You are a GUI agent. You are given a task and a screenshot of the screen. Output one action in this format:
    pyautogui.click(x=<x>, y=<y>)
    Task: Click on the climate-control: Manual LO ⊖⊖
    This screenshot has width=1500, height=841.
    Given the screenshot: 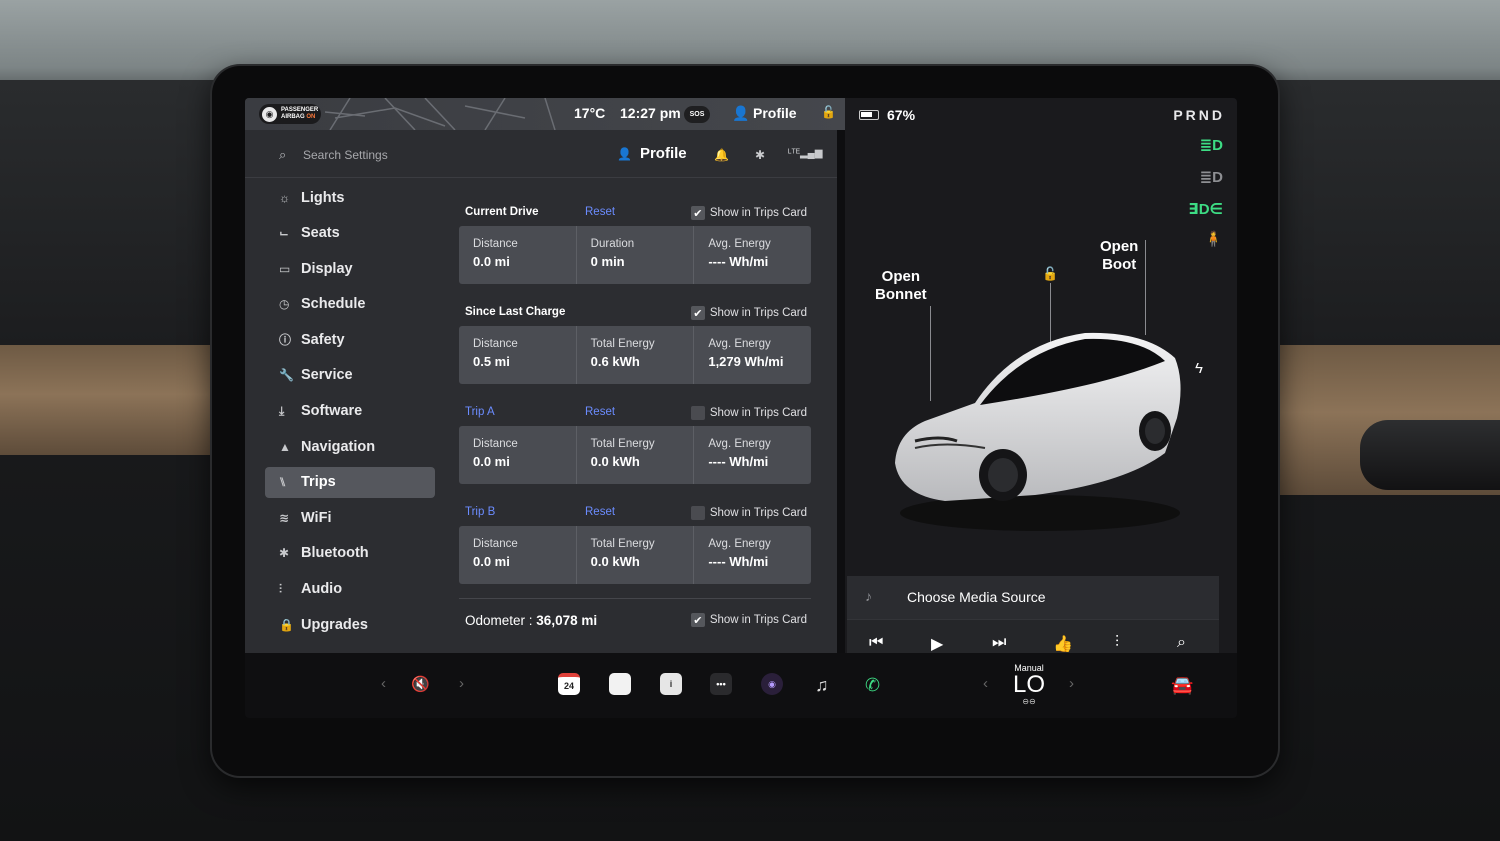 What is the action you would take?
    pyautogui.click(x=1029, y=684)
    